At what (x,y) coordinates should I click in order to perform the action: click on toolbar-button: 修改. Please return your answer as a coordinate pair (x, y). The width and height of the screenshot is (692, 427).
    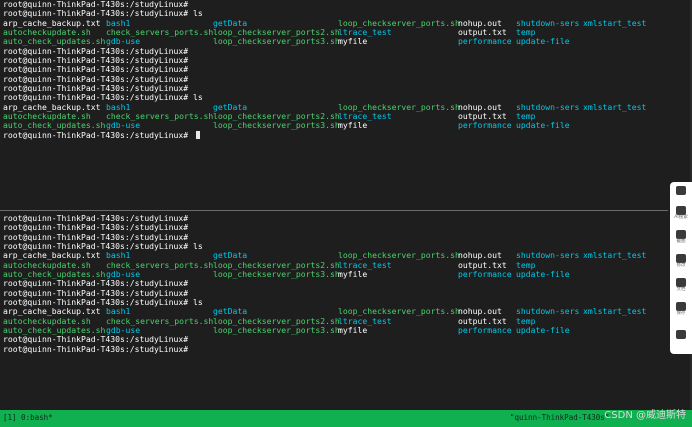
    Looking at the image, I should click on (681, 261).